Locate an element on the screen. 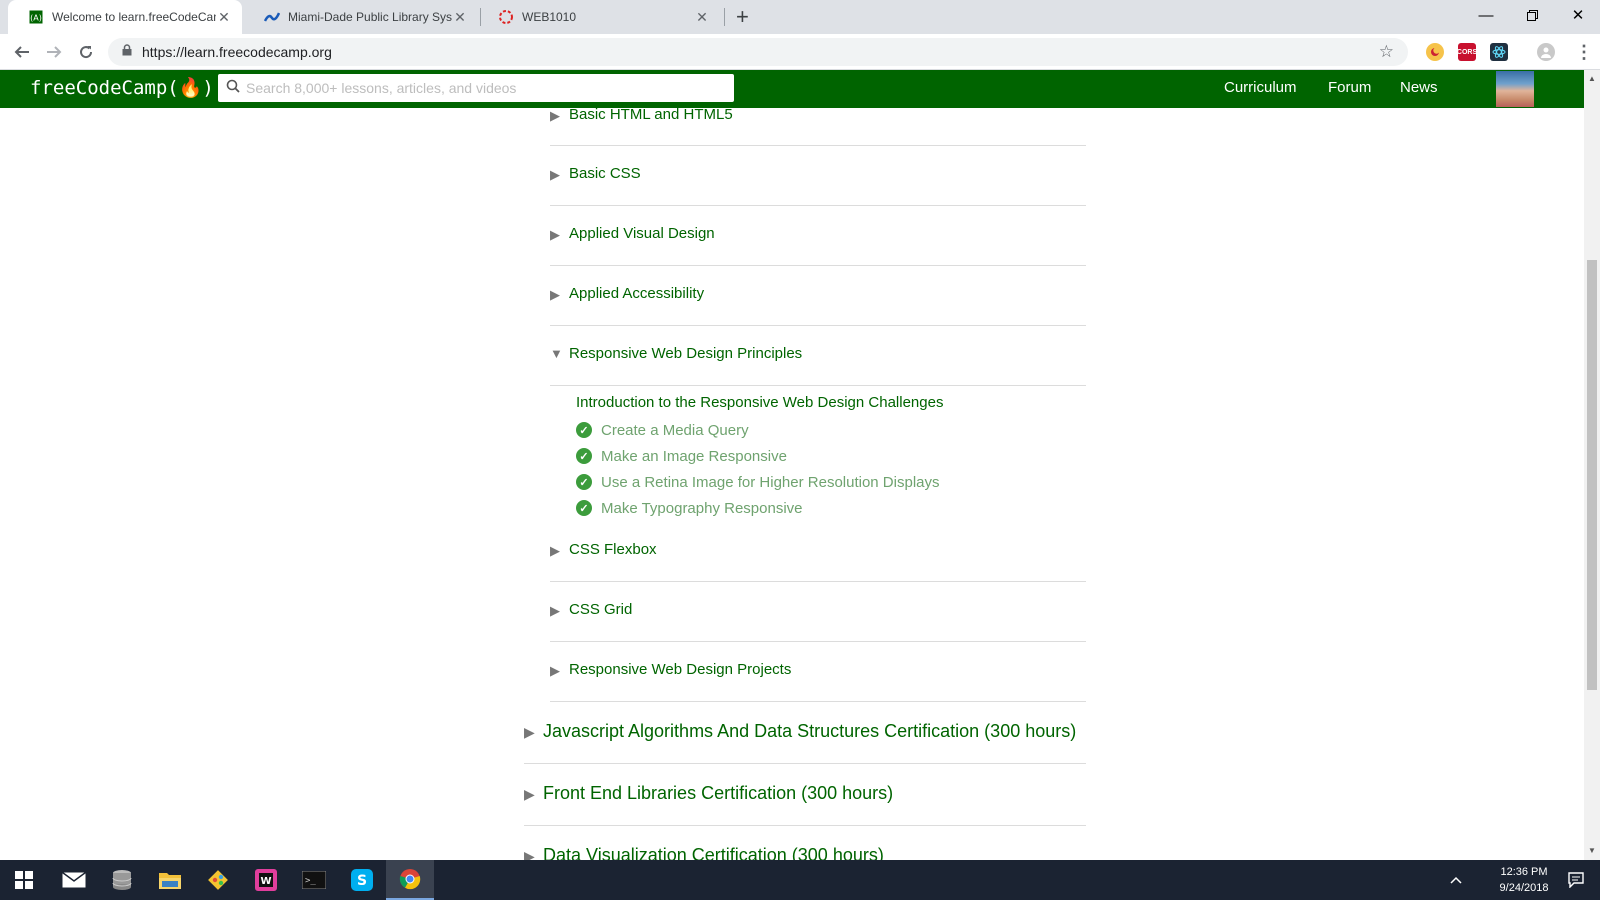  search-input is located at coordinates (481, 88).